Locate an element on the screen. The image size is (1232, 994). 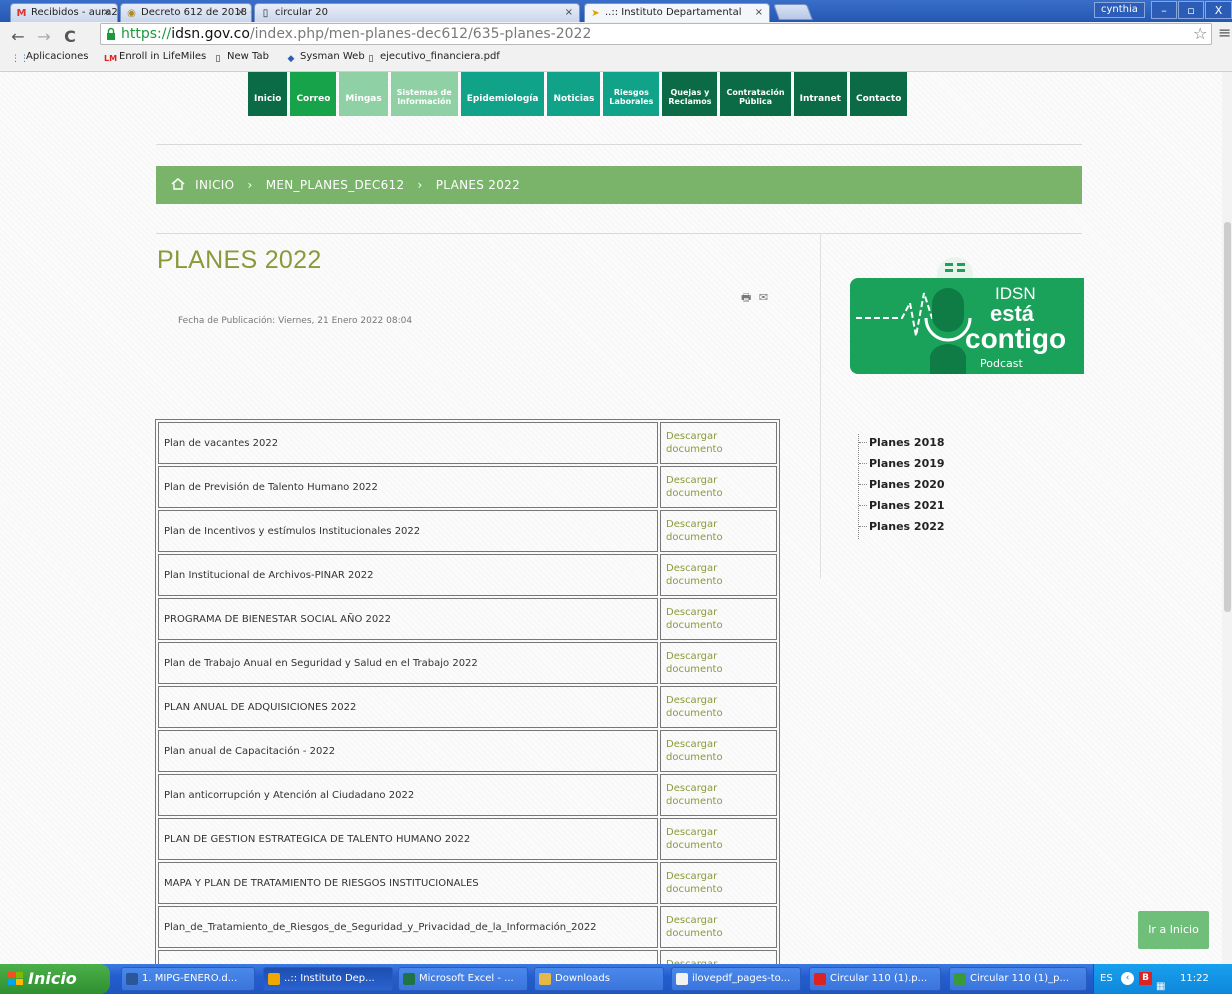
breadcrumb-level1: MEN_PLANES_DEC612 is located at coordinates (335, 185).